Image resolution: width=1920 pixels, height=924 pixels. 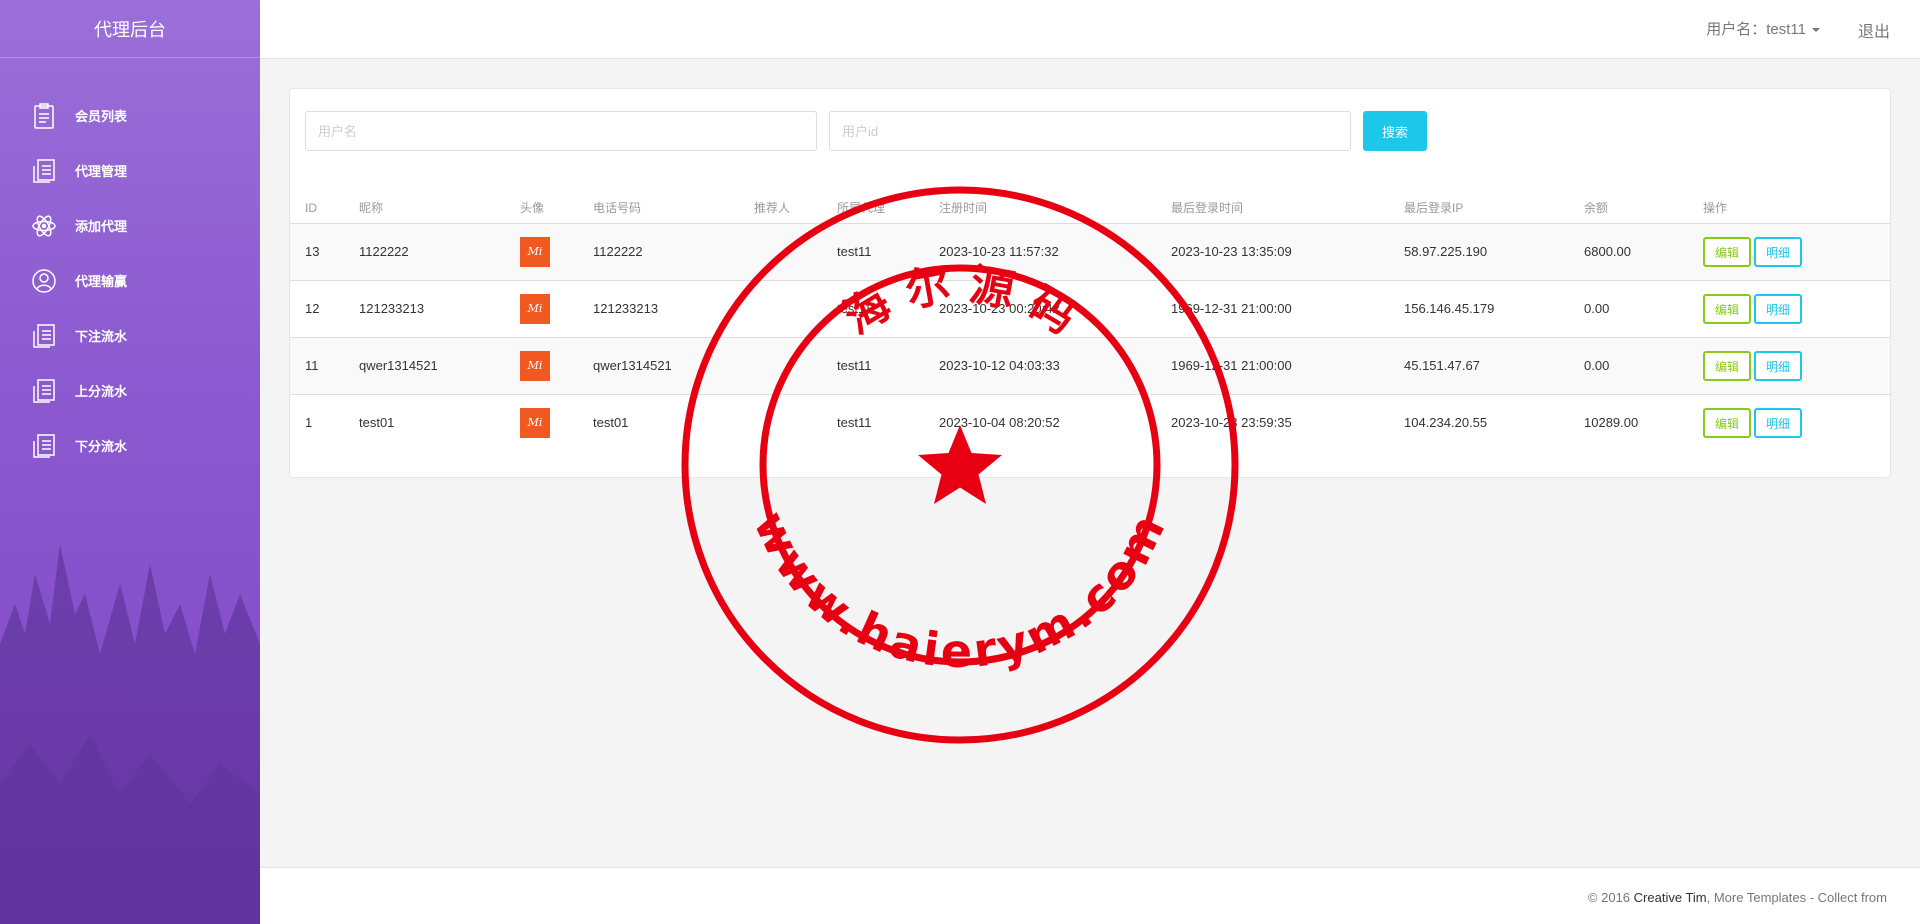 I want to click on sidebar-item-label: 下注流水, so click(x=101, y=336).